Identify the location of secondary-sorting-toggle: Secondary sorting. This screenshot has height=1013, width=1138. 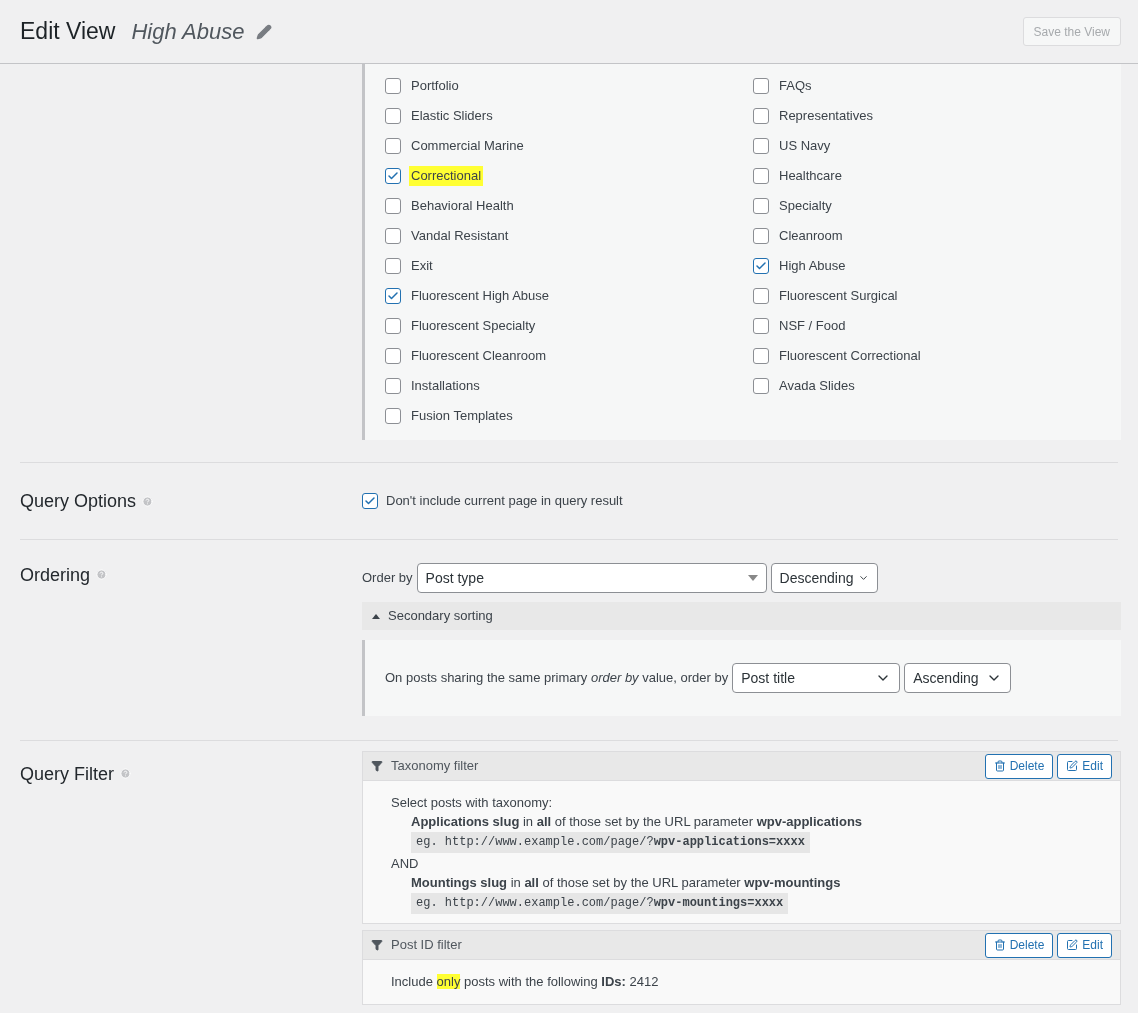
(741, 616).